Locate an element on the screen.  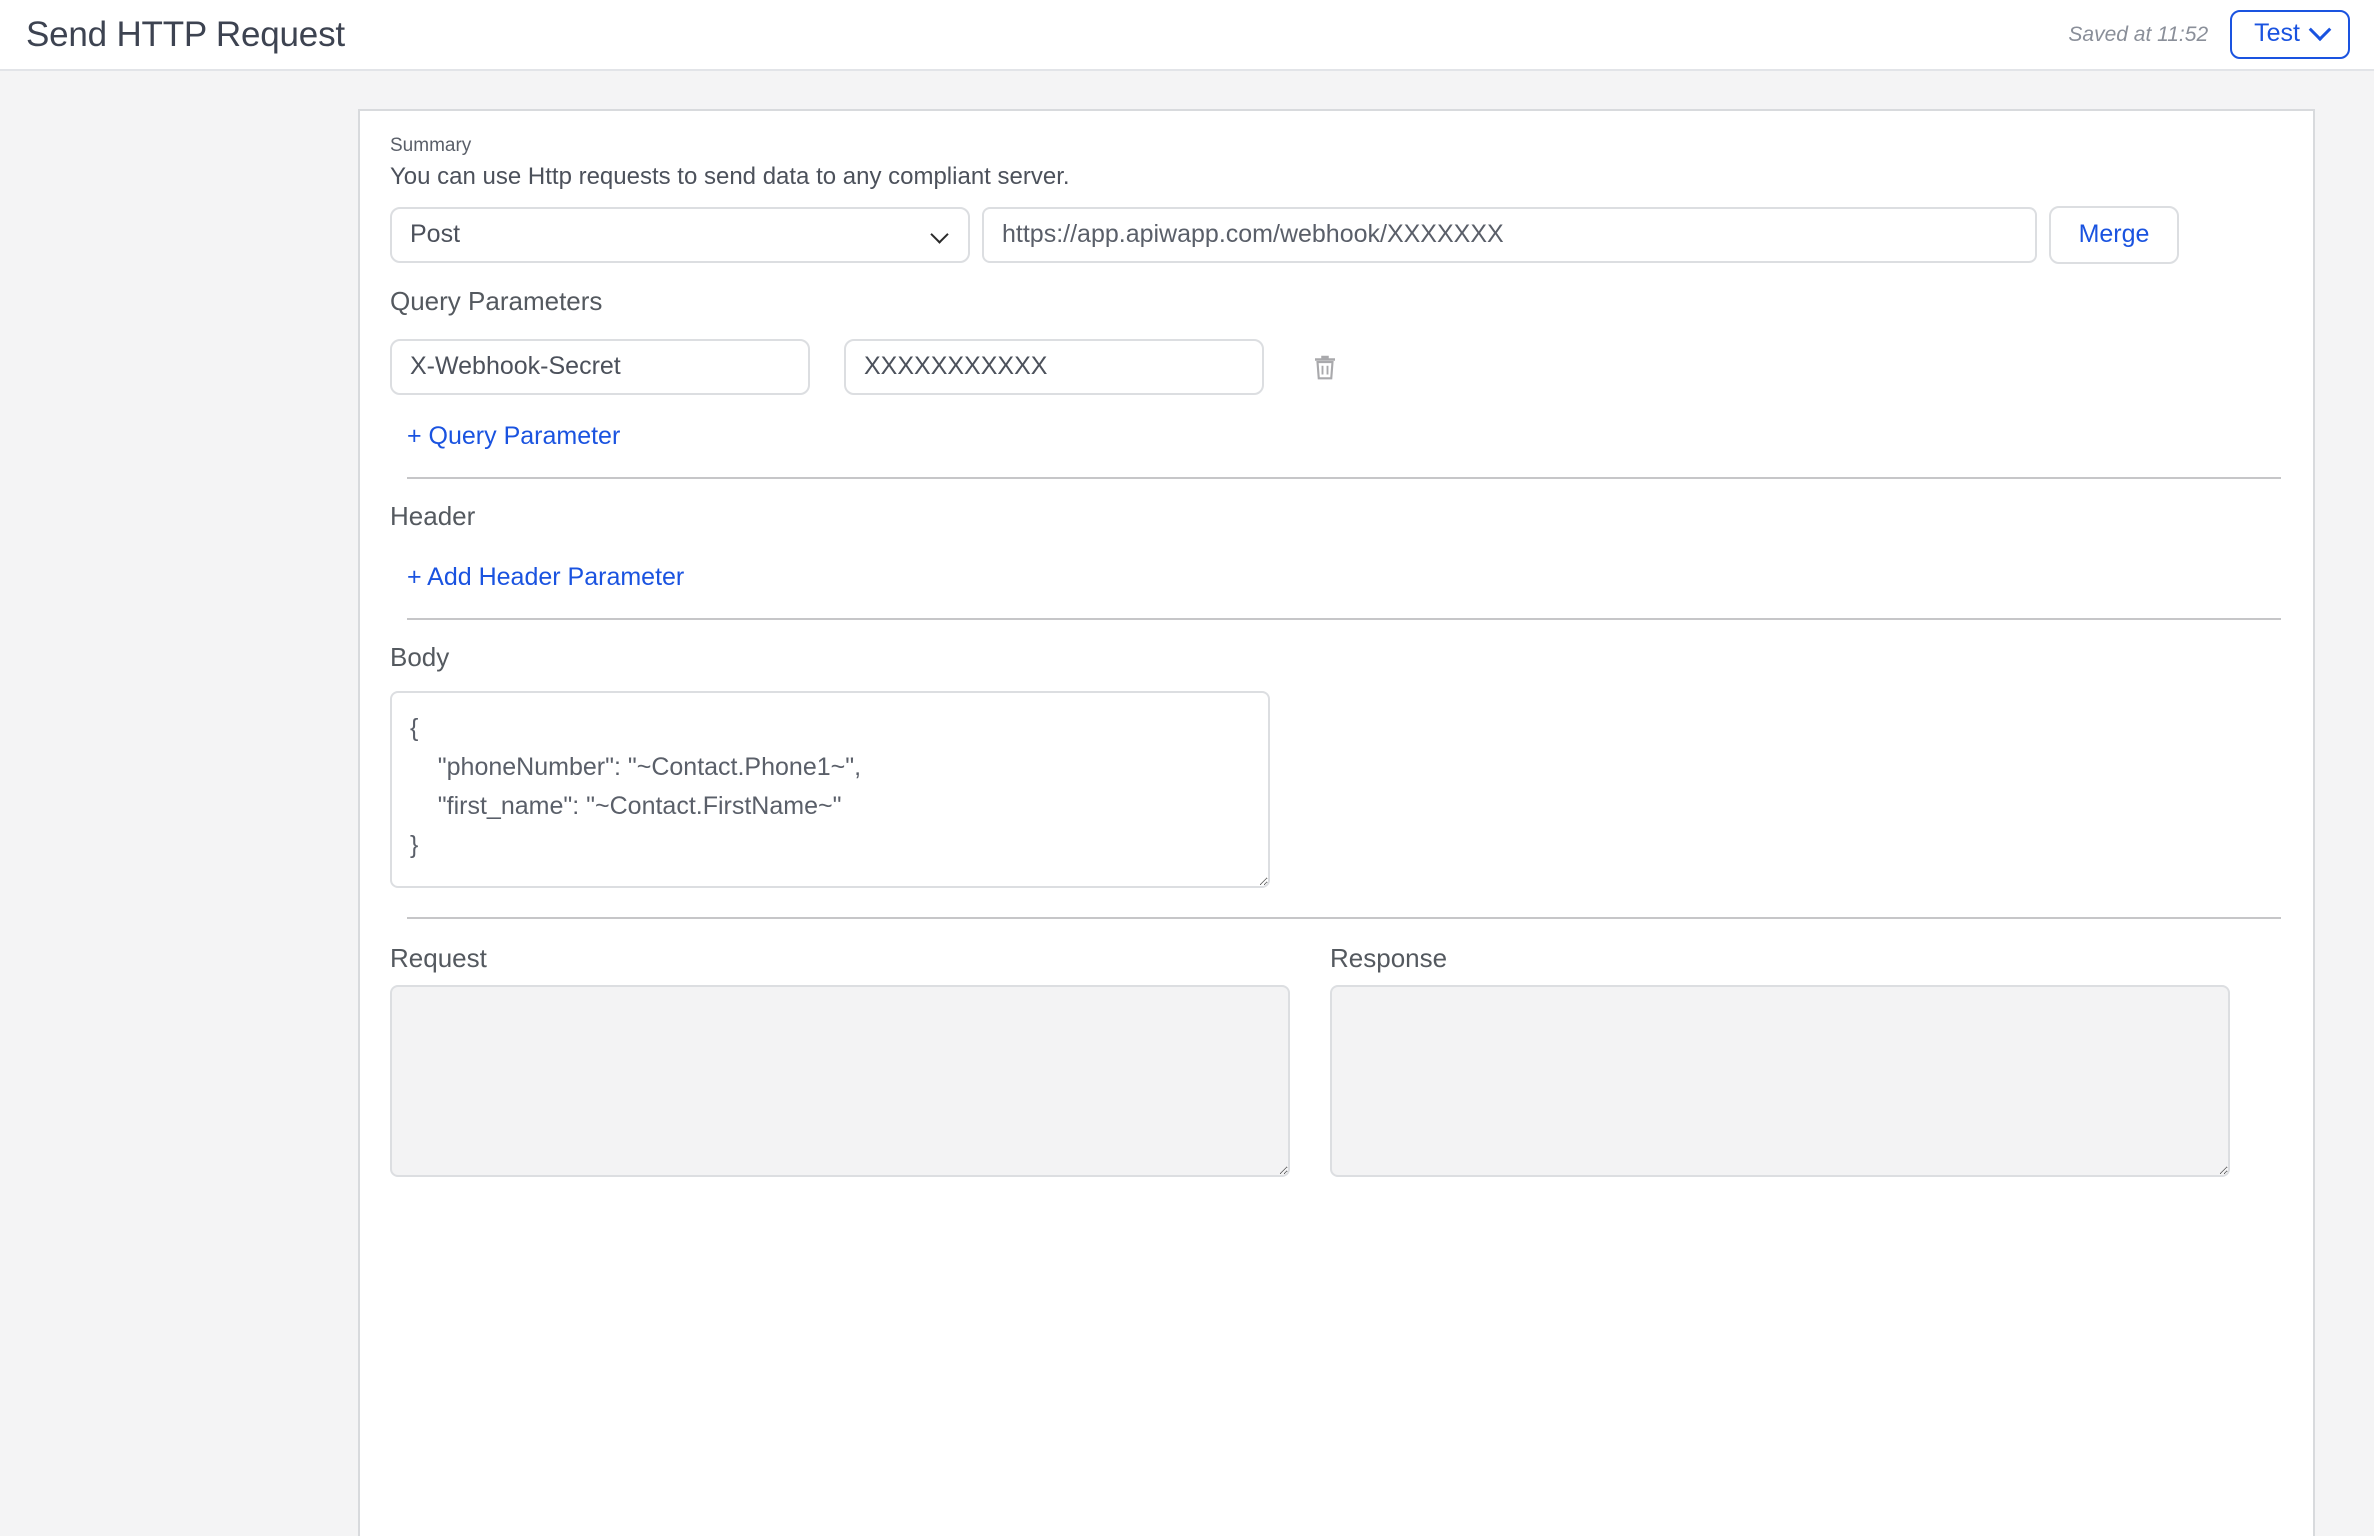
summary-label: Summary is located at coordinates (431, 145).